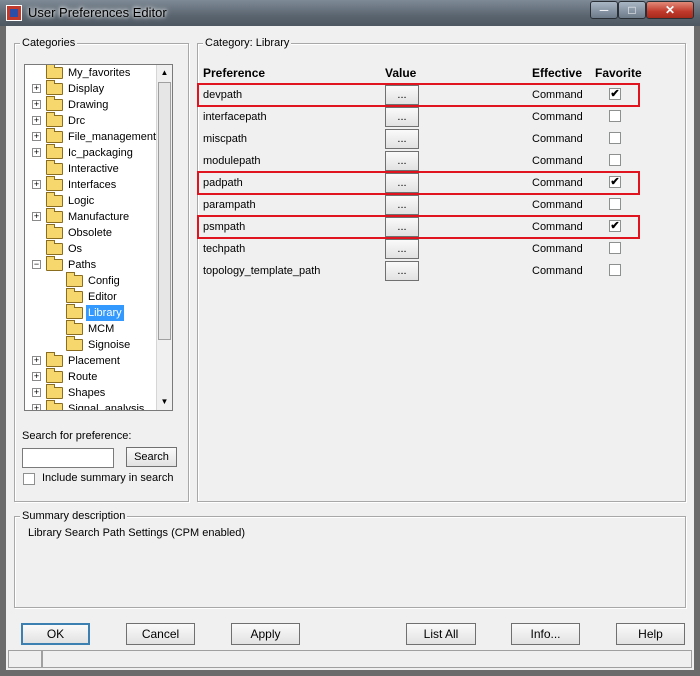  I want to click on header-value: Value, so click(401, 73).